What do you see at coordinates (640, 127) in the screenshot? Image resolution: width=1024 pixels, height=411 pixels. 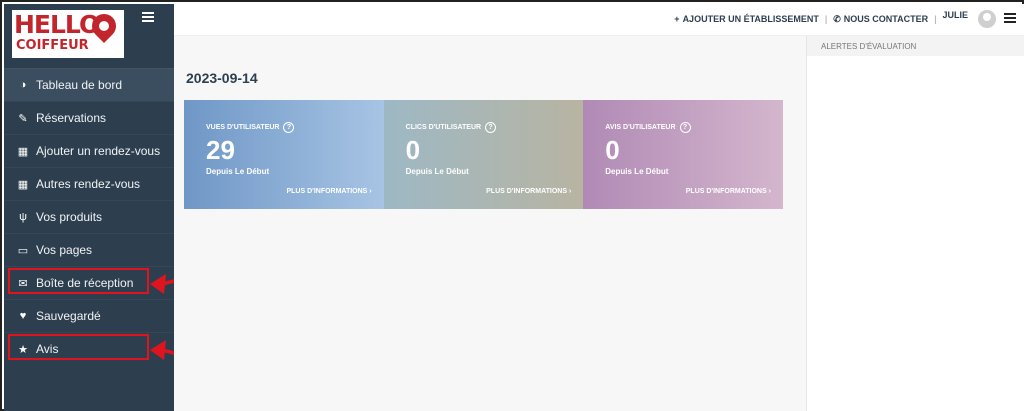 I see `stat-label: AVIS D'UTILISATEUR` at bounding box center [640, 127].